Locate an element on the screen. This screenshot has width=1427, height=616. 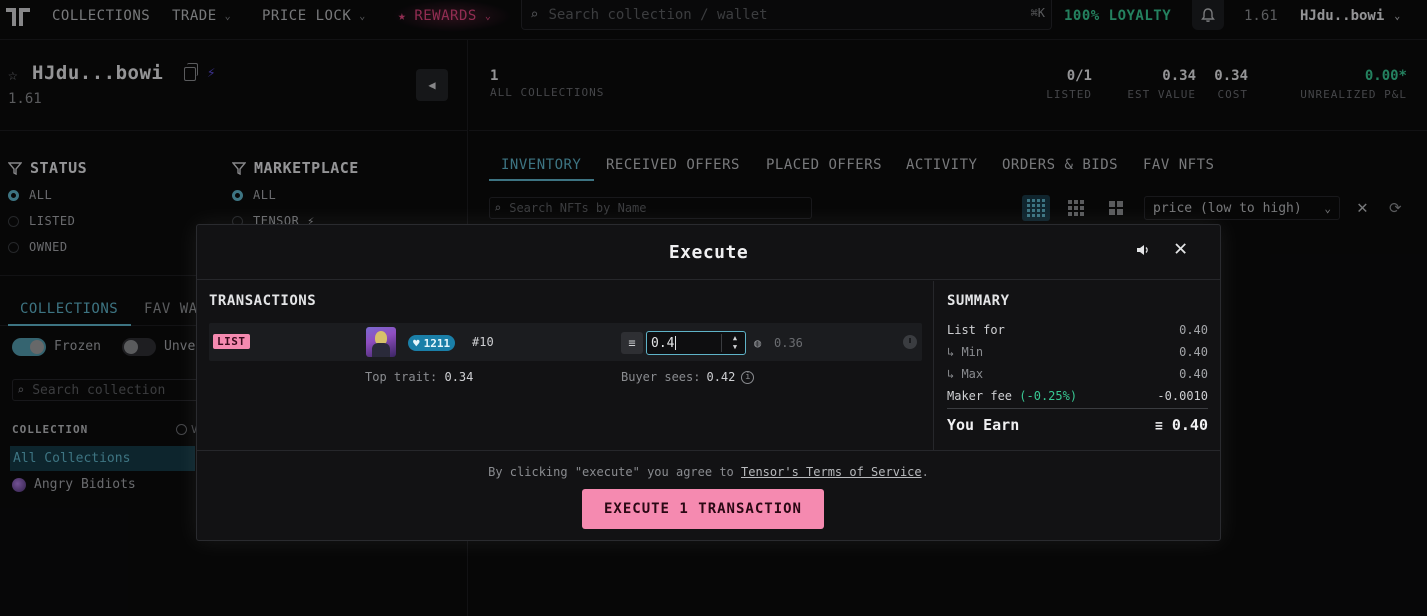
top-trait-label: Top trait: is located at coordinates (401, 377).